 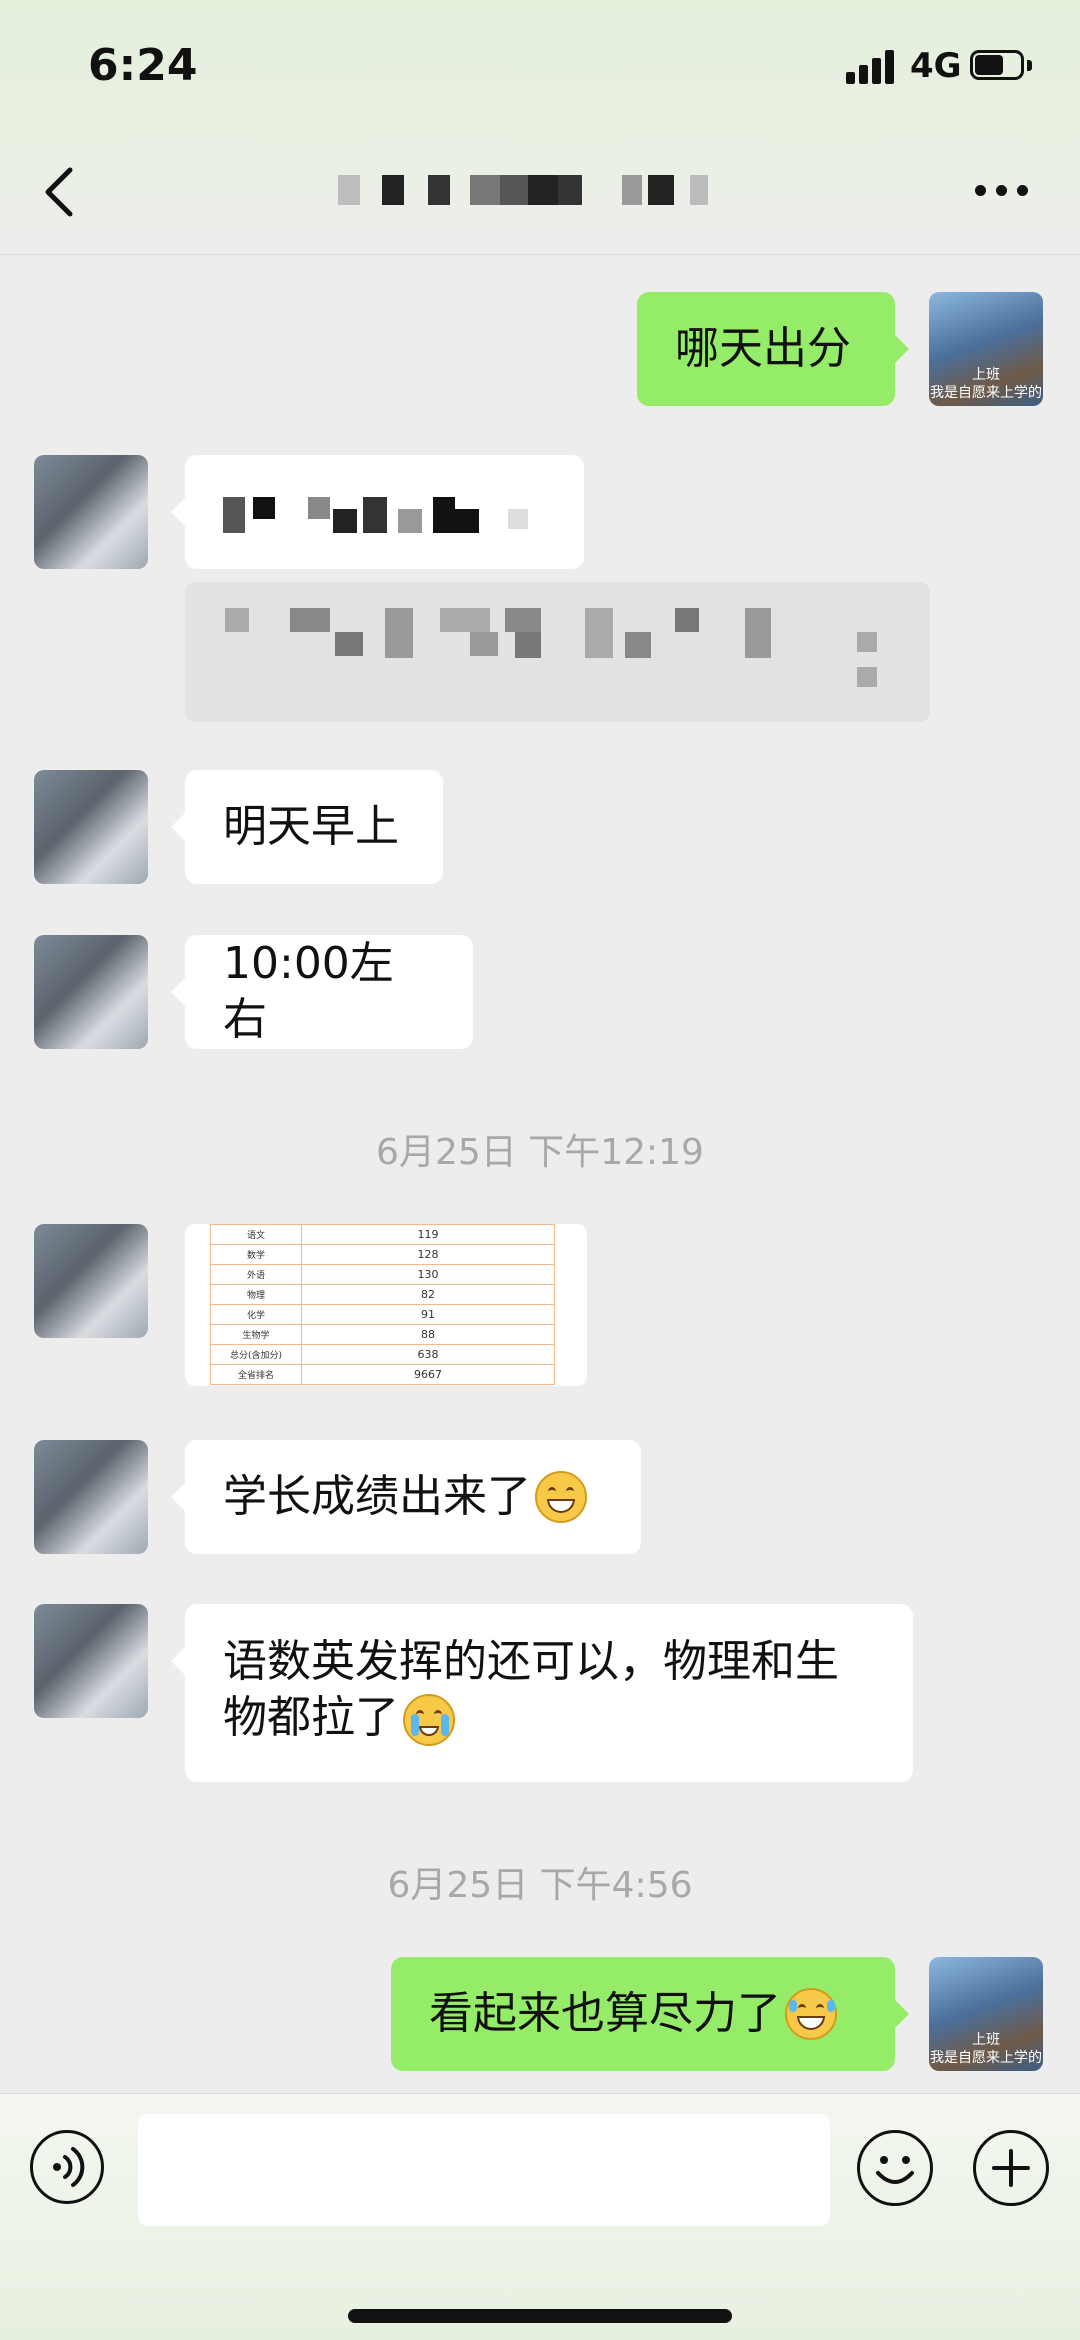 I want to click on score-value: 82, so click(x=428, y=1294).